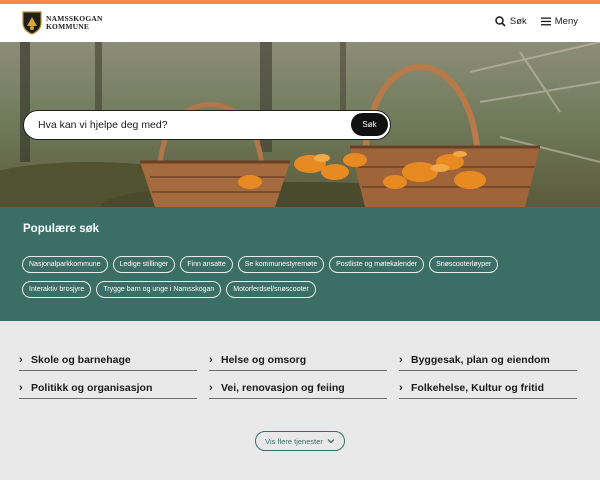 Image resolution: width=600 pixels, height=480 pixels. Describe the element at coordinates (283, 387) in the screenshot. I see `service-label: Vei, renovasjon og feiing` at that location.